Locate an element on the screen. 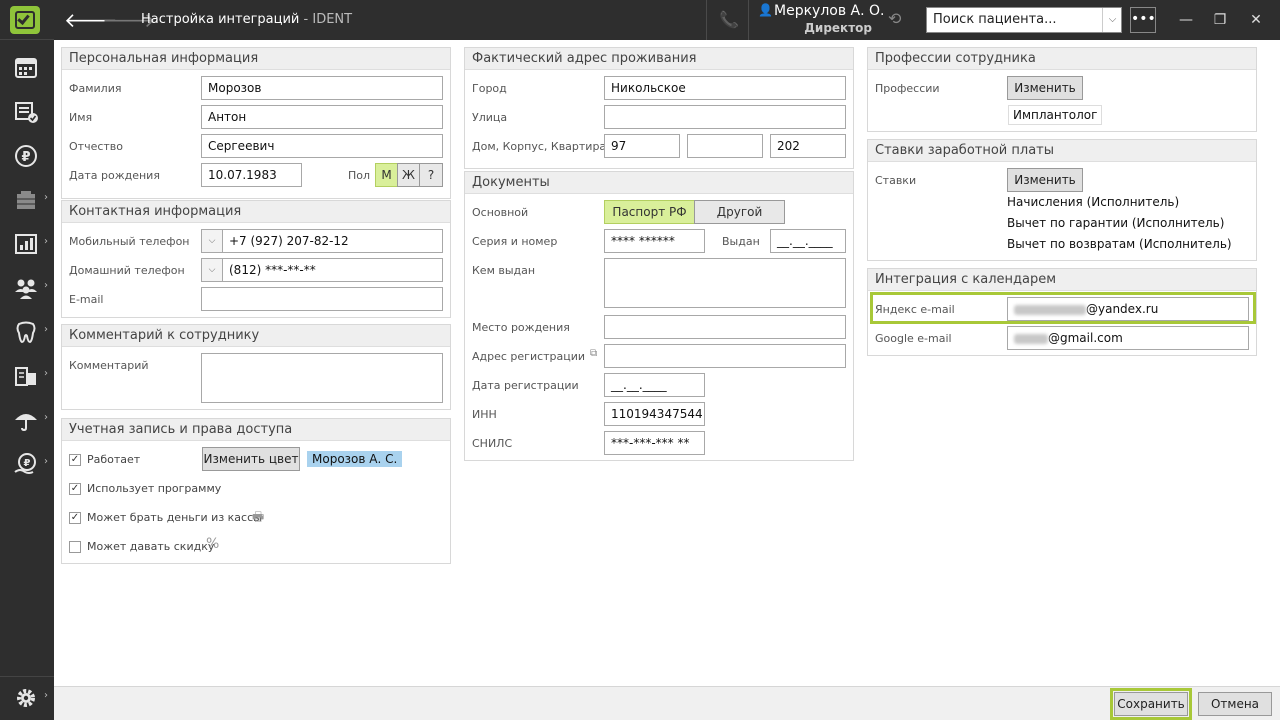 Image resolution: width=1280 pixels, height=720 pixels. birthplace-input is located at coordinates (725, 327).